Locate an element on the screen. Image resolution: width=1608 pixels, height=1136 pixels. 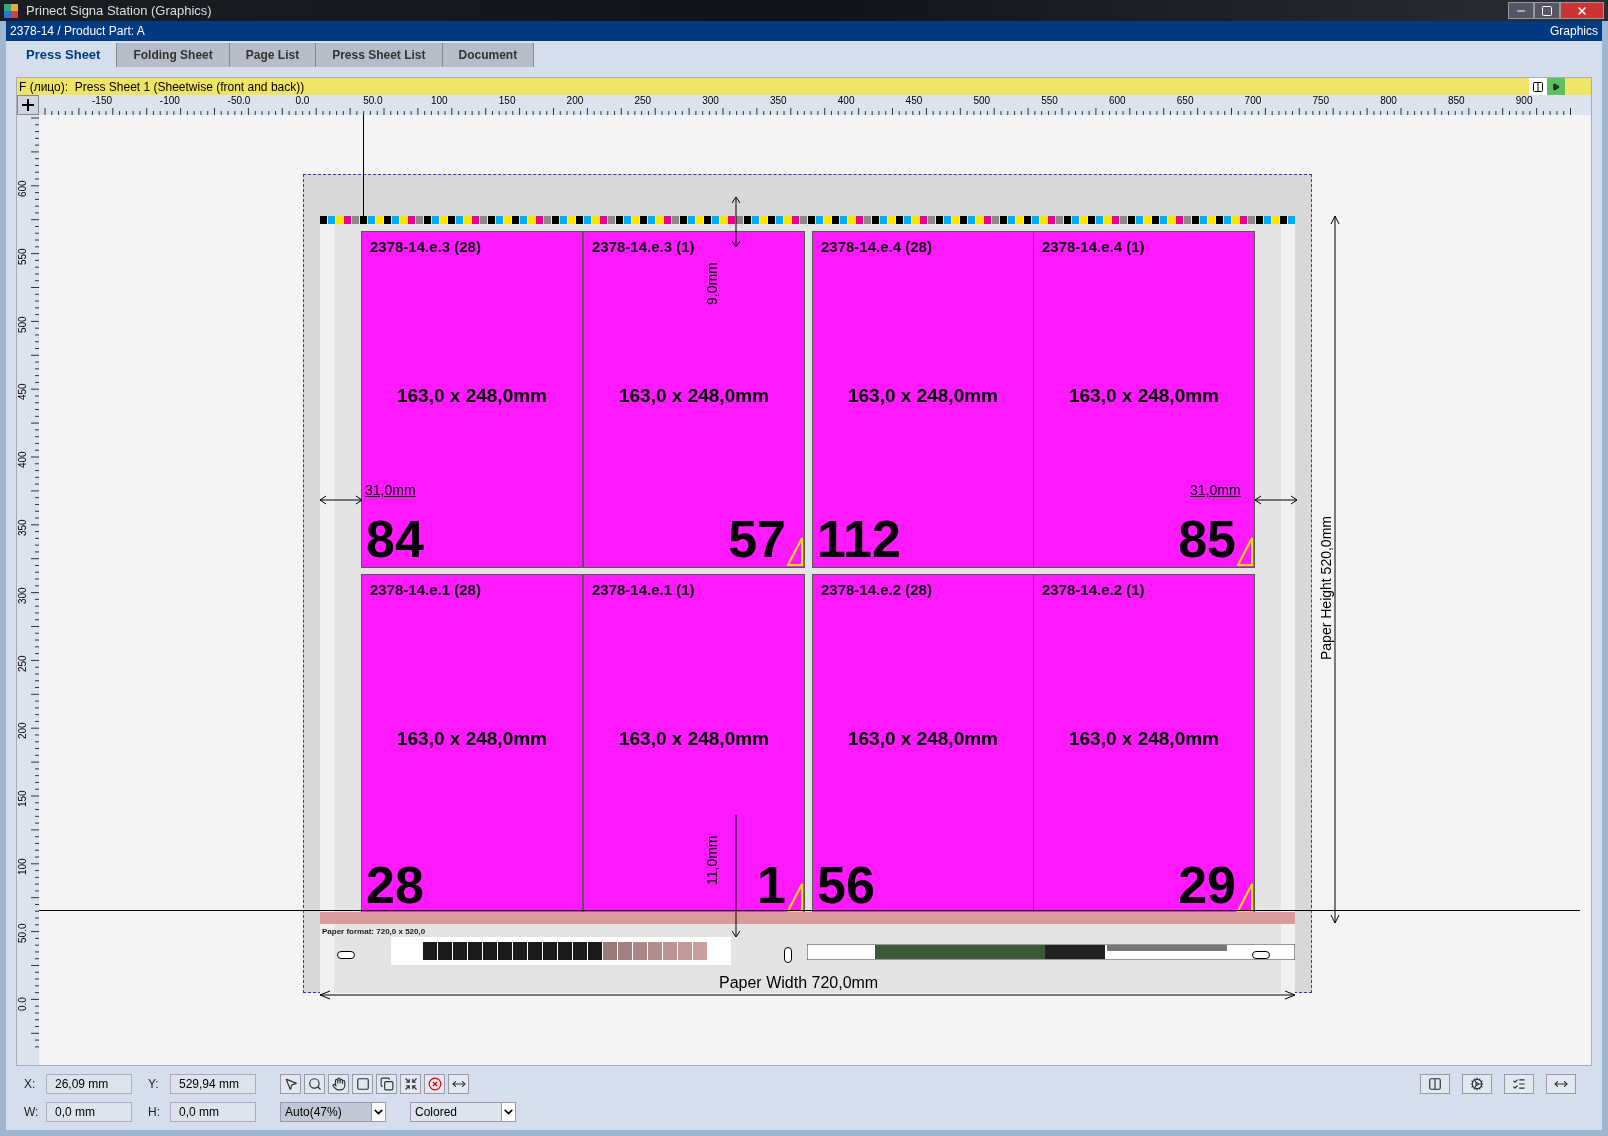
tab: Press Sheet List is located at coordinates (379, 55).